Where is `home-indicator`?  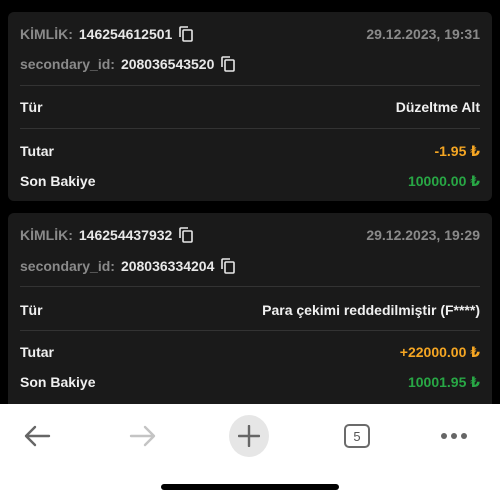
home-indicator is located at coordinates (250, 487).